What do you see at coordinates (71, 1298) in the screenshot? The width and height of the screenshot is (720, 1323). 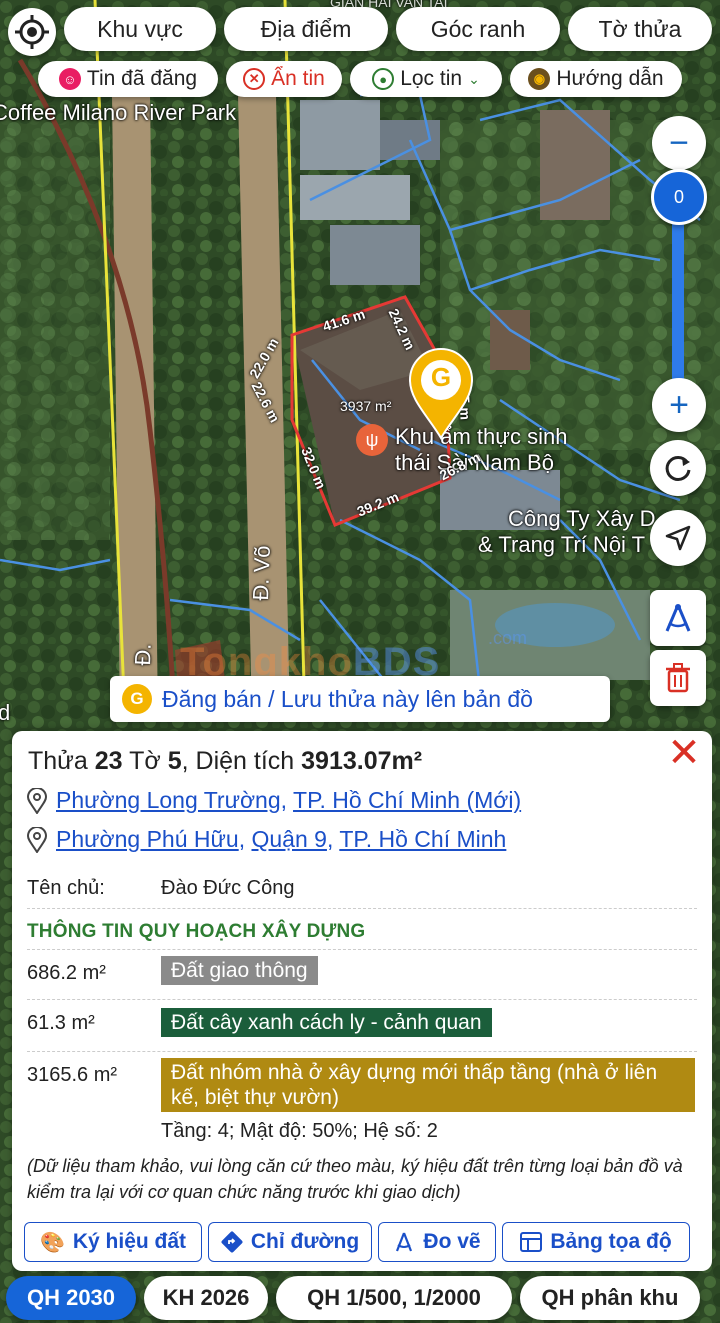 I see `layer-tab-qh2030: QH 2030` at bounding box center [71, 1298].